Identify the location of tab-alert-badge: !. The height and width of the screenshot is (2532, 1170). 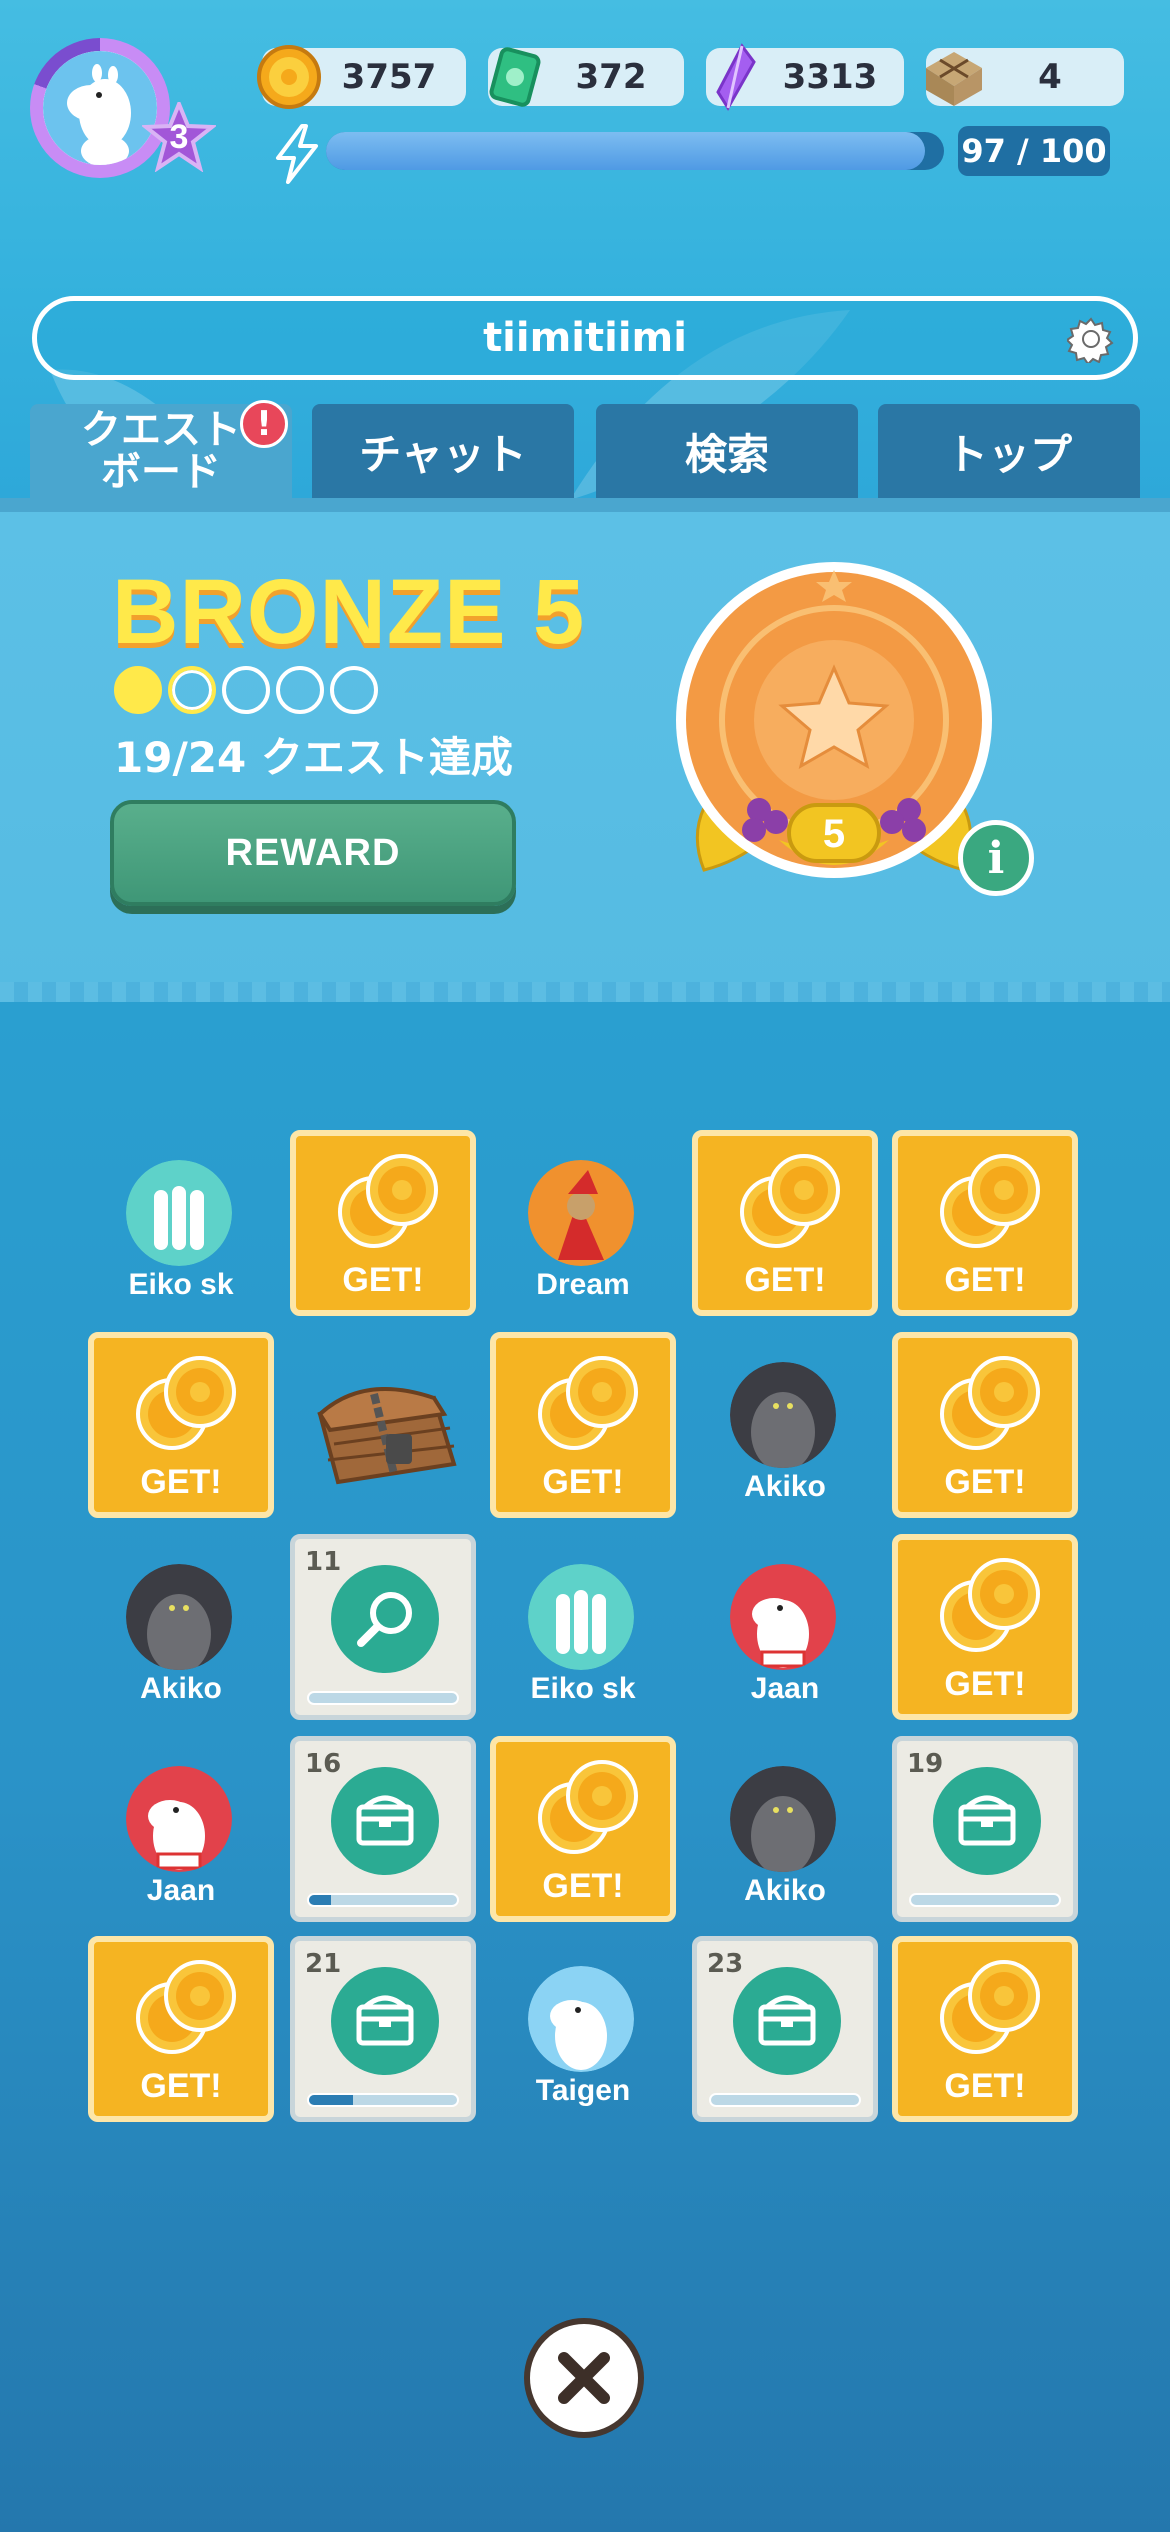
(264, 424).